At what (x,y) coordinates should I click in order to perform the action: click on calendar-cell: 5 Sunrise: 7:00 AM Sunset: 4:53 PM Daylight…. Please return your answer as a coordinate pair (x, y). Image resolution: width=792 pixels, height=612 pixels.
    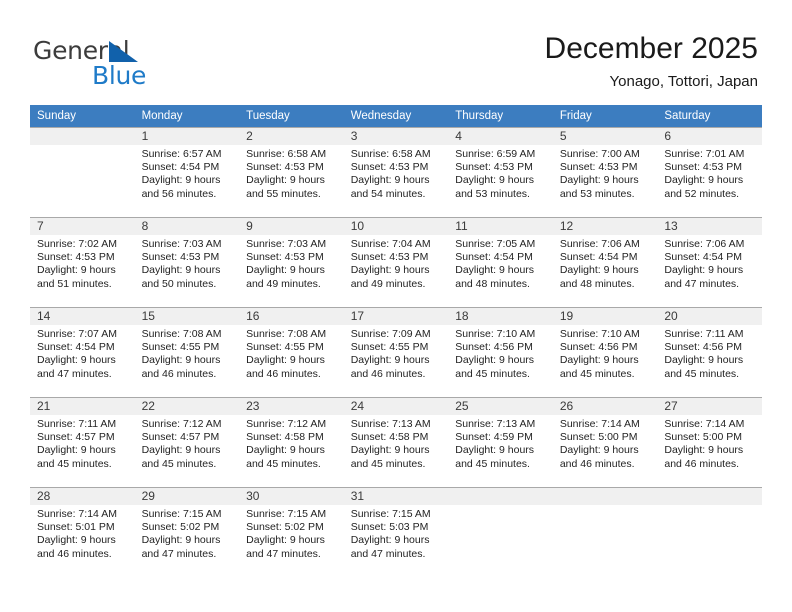
    Looking at the image, I should click on (605, 170).